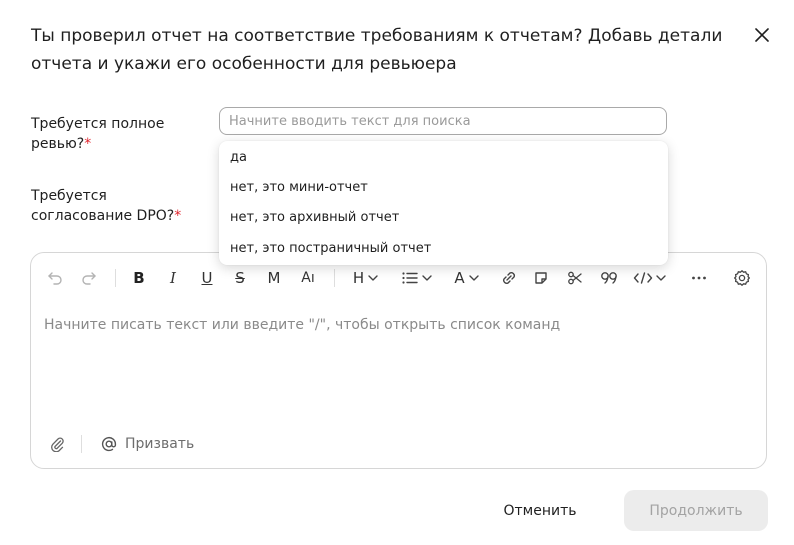  Describe the element at coordinates (98, 134) in the screenshot. I see `full-review-label-text: Требуется полное ревью?` at that location.